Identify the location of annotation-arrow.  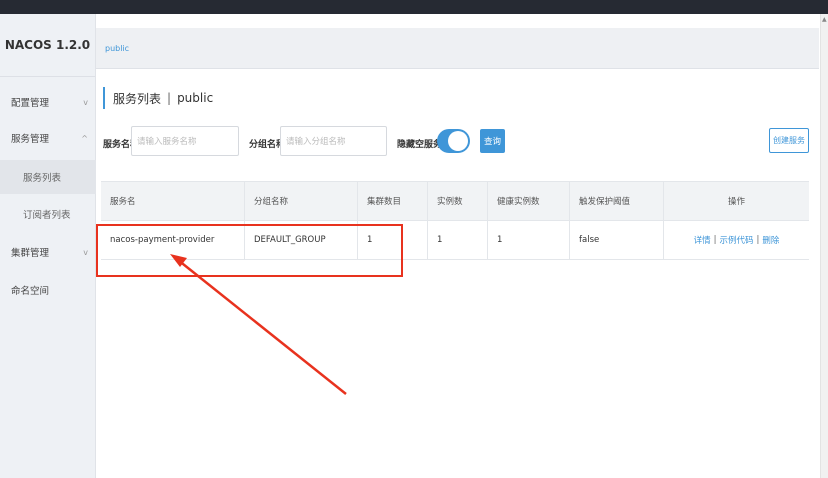
(258, 324).